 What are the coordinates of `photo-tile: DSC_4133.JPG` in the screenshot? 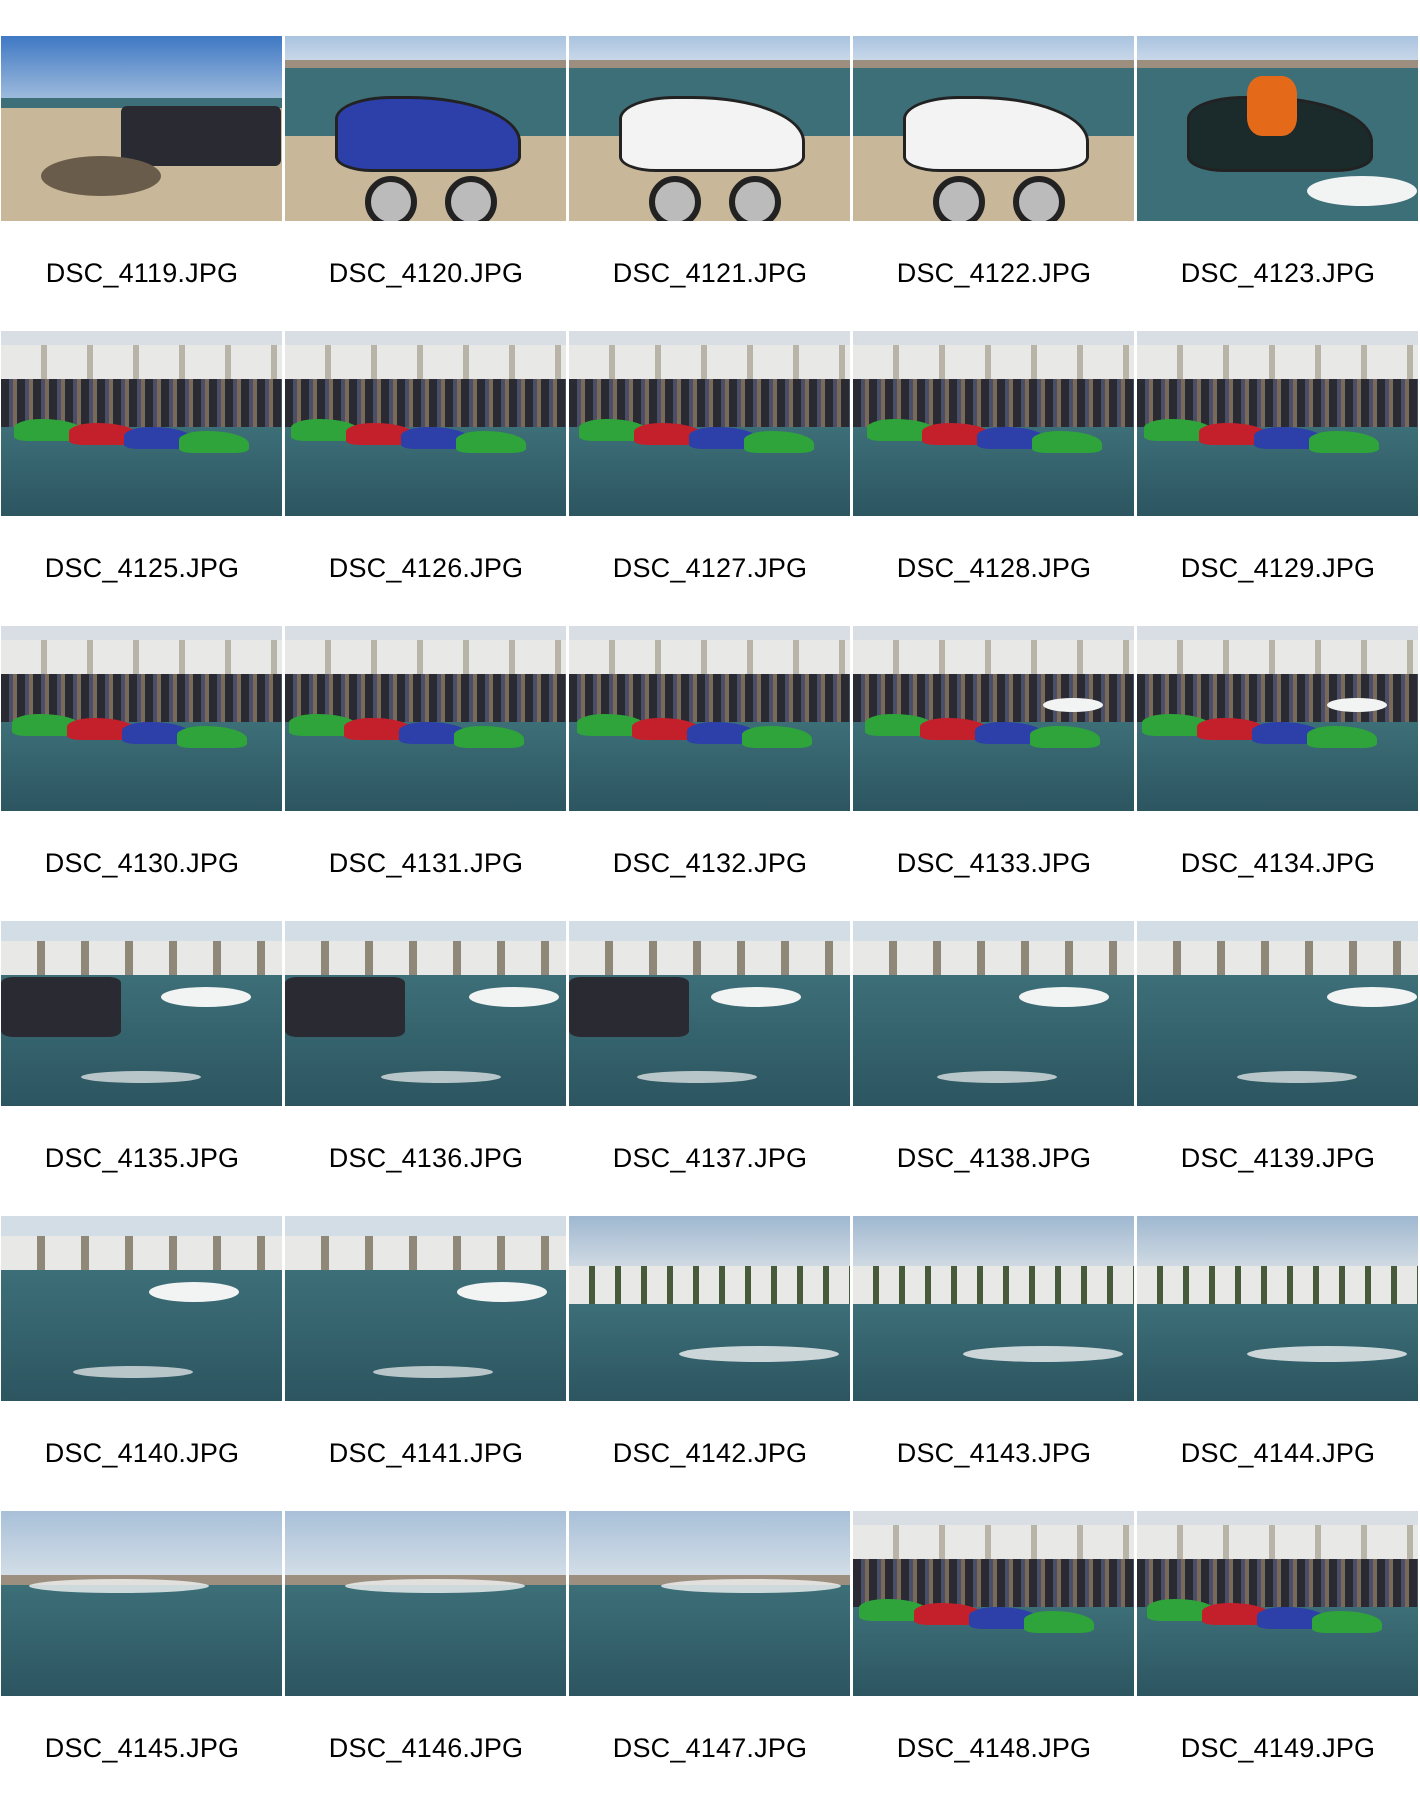 It's located at (994, 773).